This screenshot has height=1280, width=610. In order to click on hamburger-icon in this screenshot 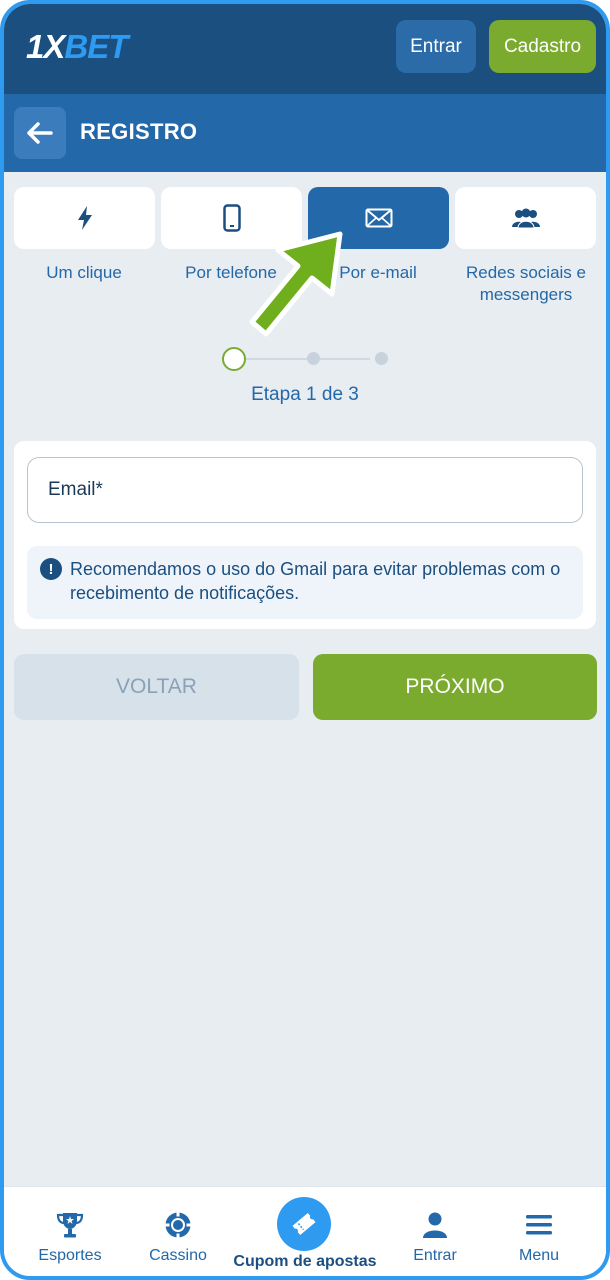, I will do `click(539, 1225)`.